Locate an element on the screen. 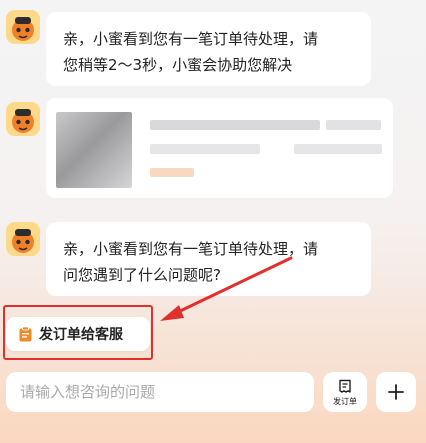 The height and width of the screenshot is (443, 426). order-clipboard-icon is located at coordinates (25, 333).